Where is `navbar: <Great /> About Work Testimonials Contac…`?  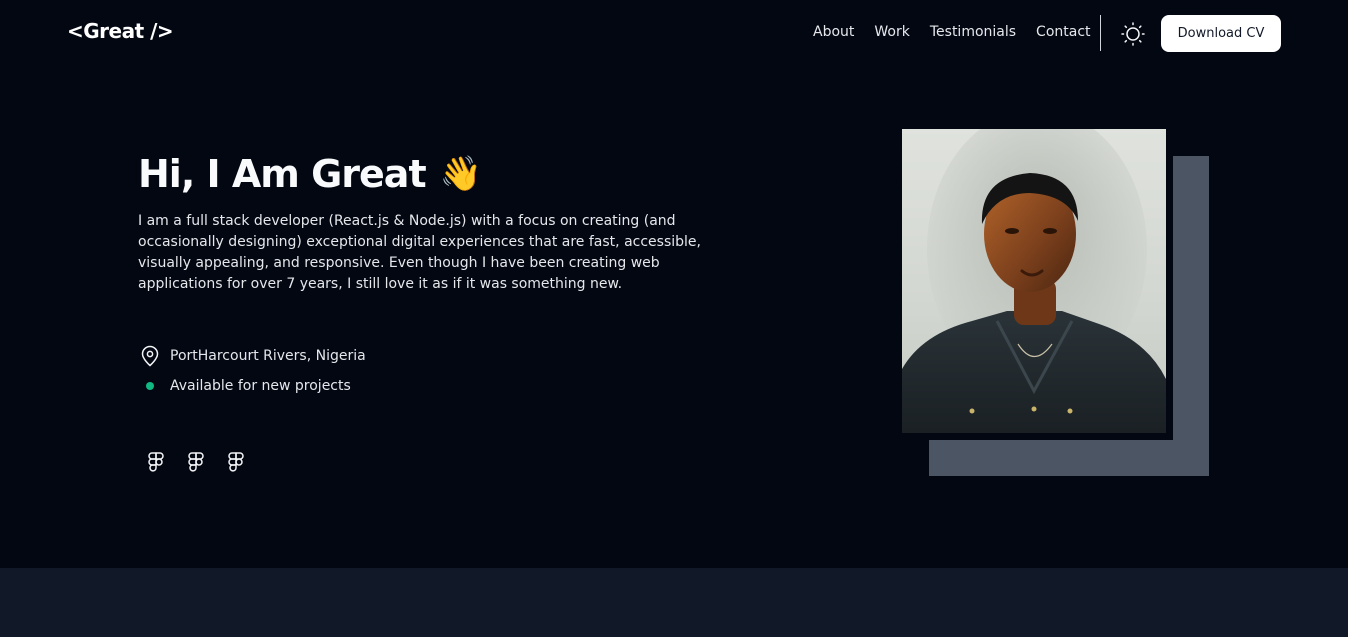
navbar: <Great /> About Work Testimonials Contac… is located at coordinates (674, 34).